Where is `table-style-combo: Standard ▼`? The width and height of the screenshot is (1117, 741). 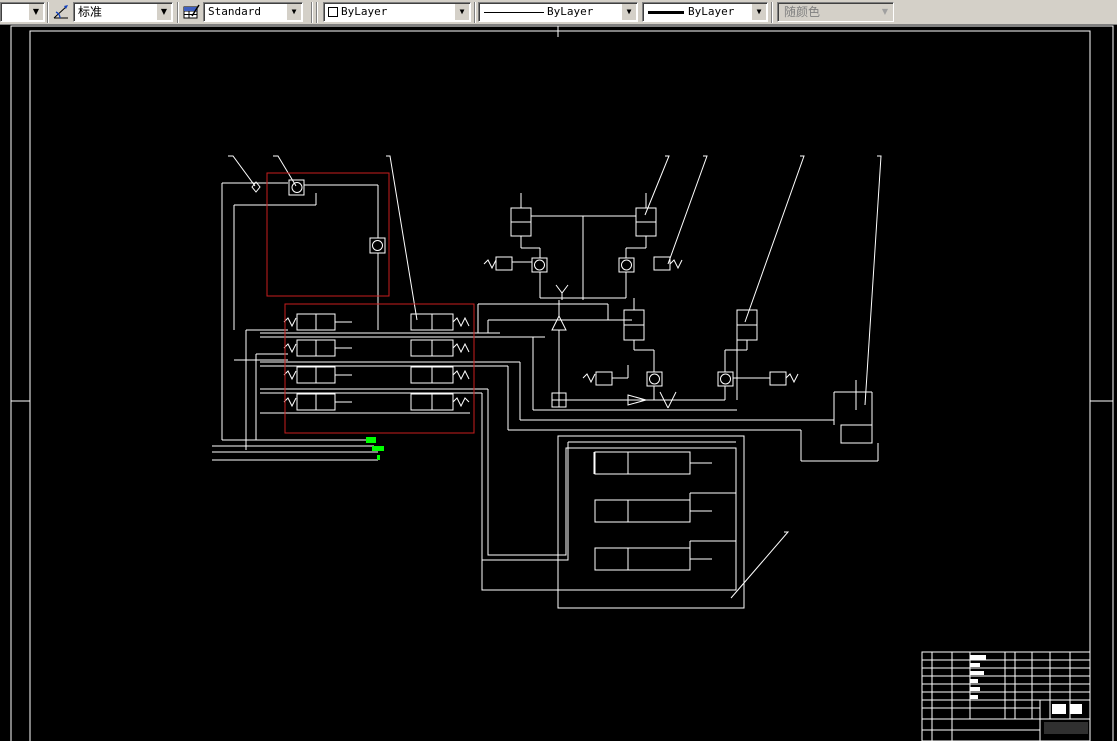 table-style-combo: Standard ▼ is located at coordinates (253, 12).